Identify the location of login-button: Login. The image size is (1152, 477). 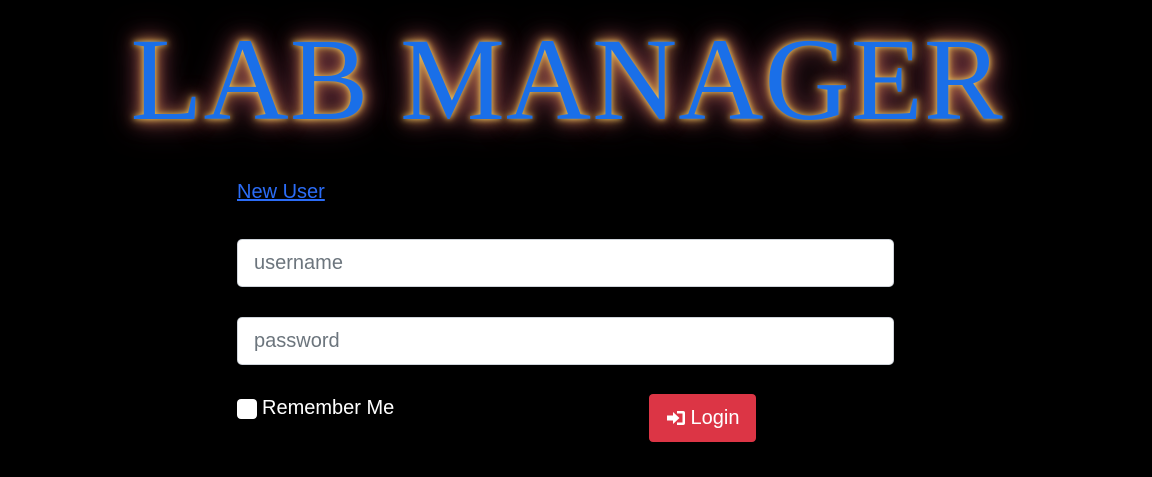
(702, 418).